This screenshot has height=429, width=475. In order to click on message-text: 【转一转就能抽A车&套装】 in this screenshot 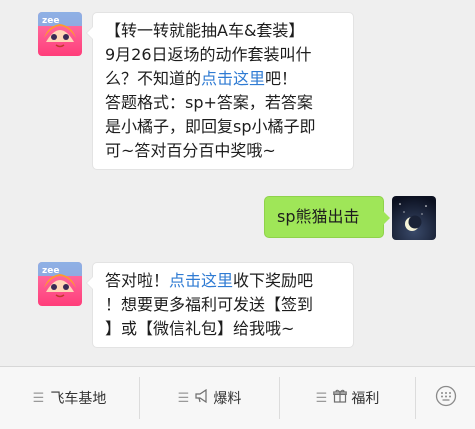, I will do `click(205, 30)`.